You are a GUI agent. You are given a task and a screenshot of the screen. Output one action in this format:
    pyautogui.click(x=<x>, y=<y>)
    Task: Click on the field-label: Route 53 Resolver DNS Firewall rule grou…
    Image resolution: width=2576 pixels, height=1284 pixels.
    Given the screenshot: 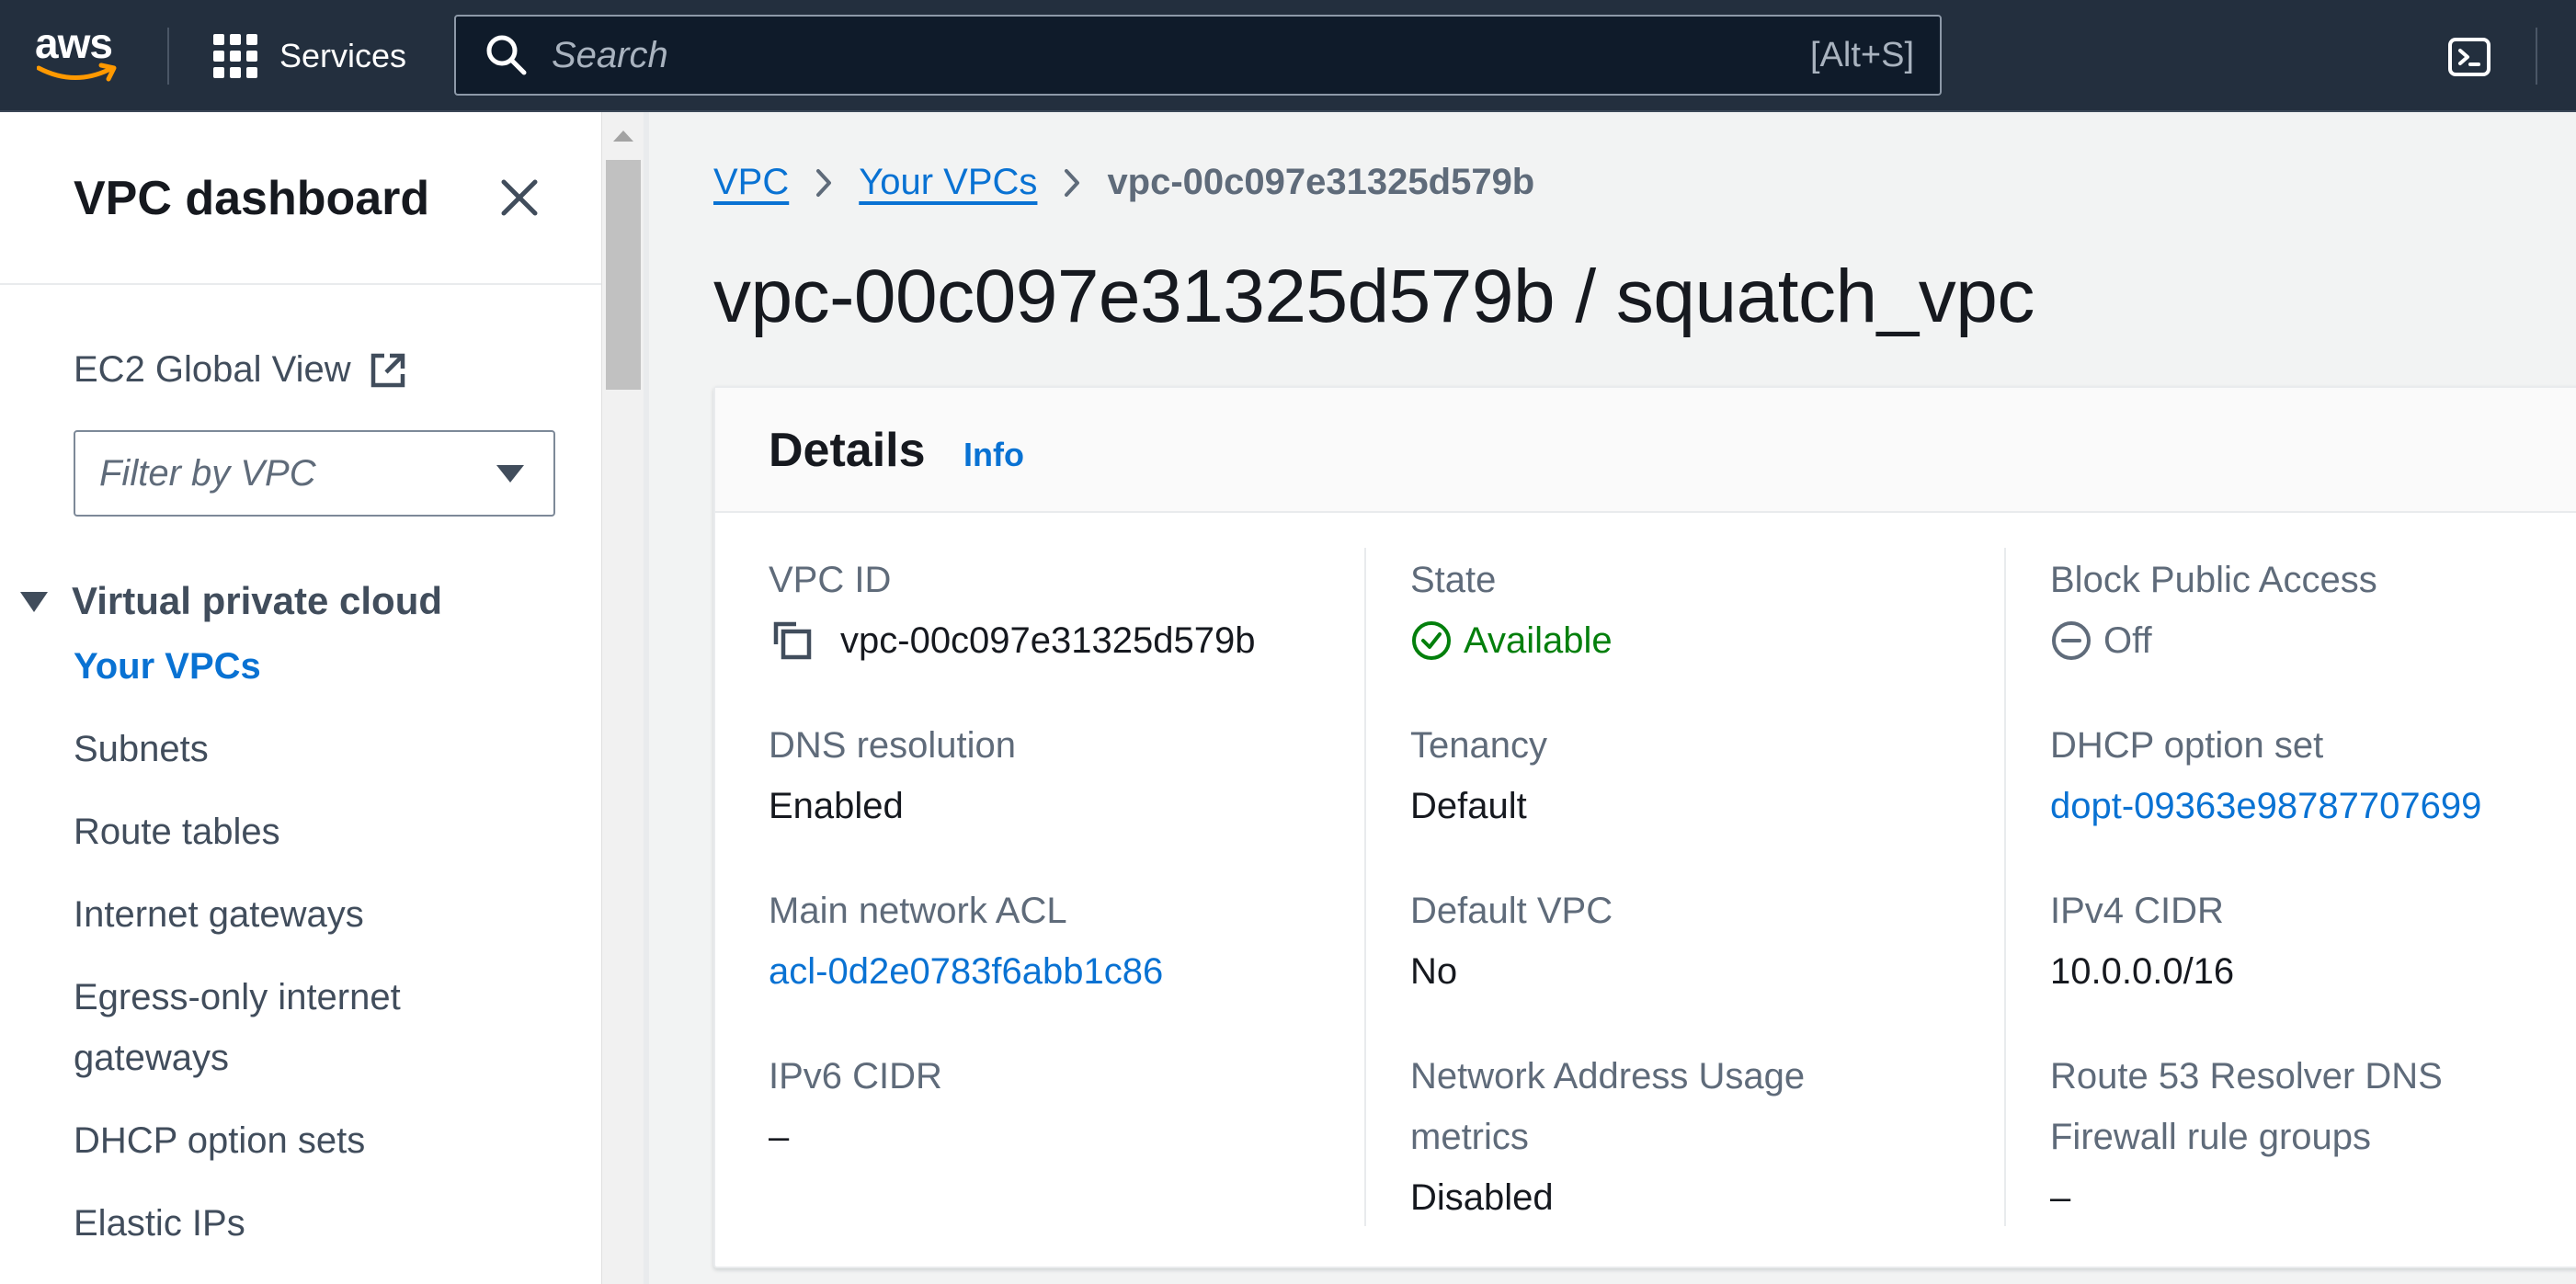 What is the action you would take?
    pyautogui.click(x=2246, y=1106)
    